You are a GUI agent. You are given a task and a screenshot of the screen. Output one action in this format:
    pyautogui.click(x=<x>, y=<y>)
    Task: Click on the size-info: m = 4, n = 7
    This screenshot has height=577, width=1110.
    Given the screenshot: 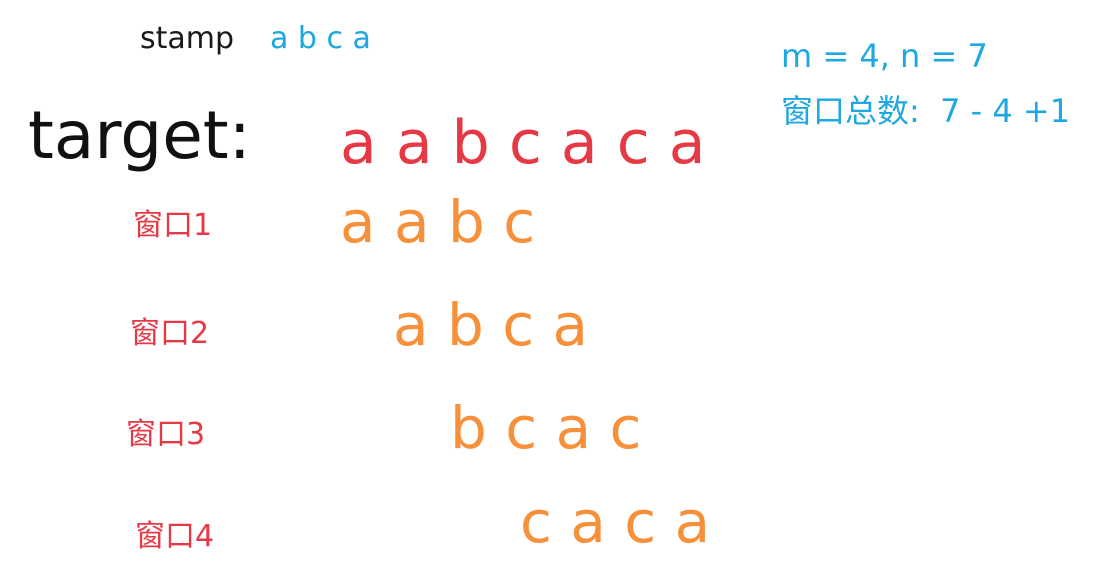 What is the action you would take?
    pyautogui.click(x=884, y=56)
    